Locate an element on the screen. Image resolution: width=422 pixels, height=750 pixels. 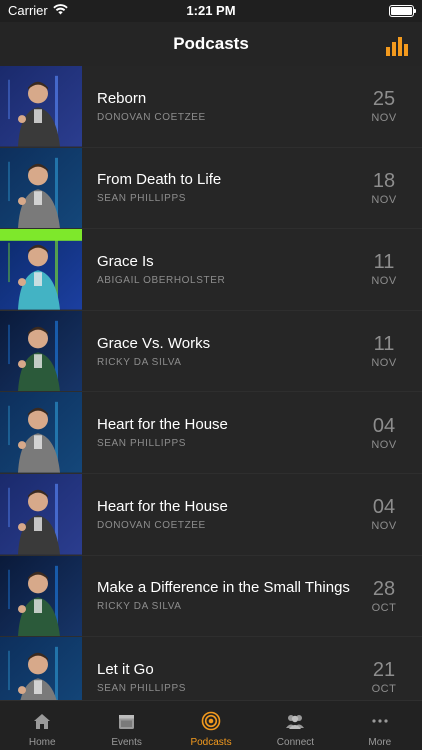
podcast-icon is located at coordinates (211, 721).